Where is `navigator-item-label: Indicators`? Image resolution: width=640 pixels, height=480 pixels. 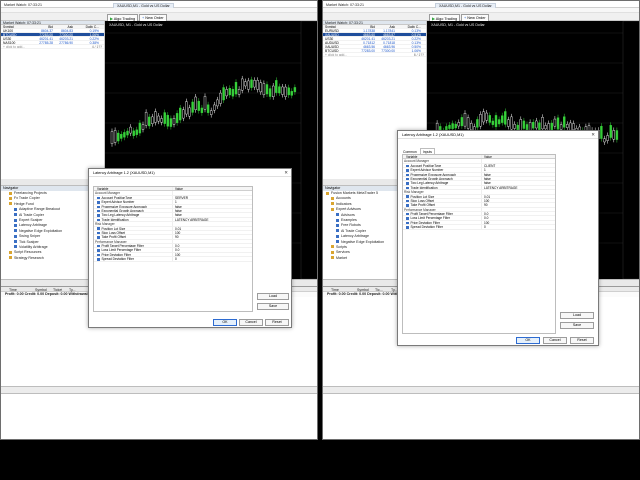
navigator-item-label: Indicators is located at coordinates (344, 203).